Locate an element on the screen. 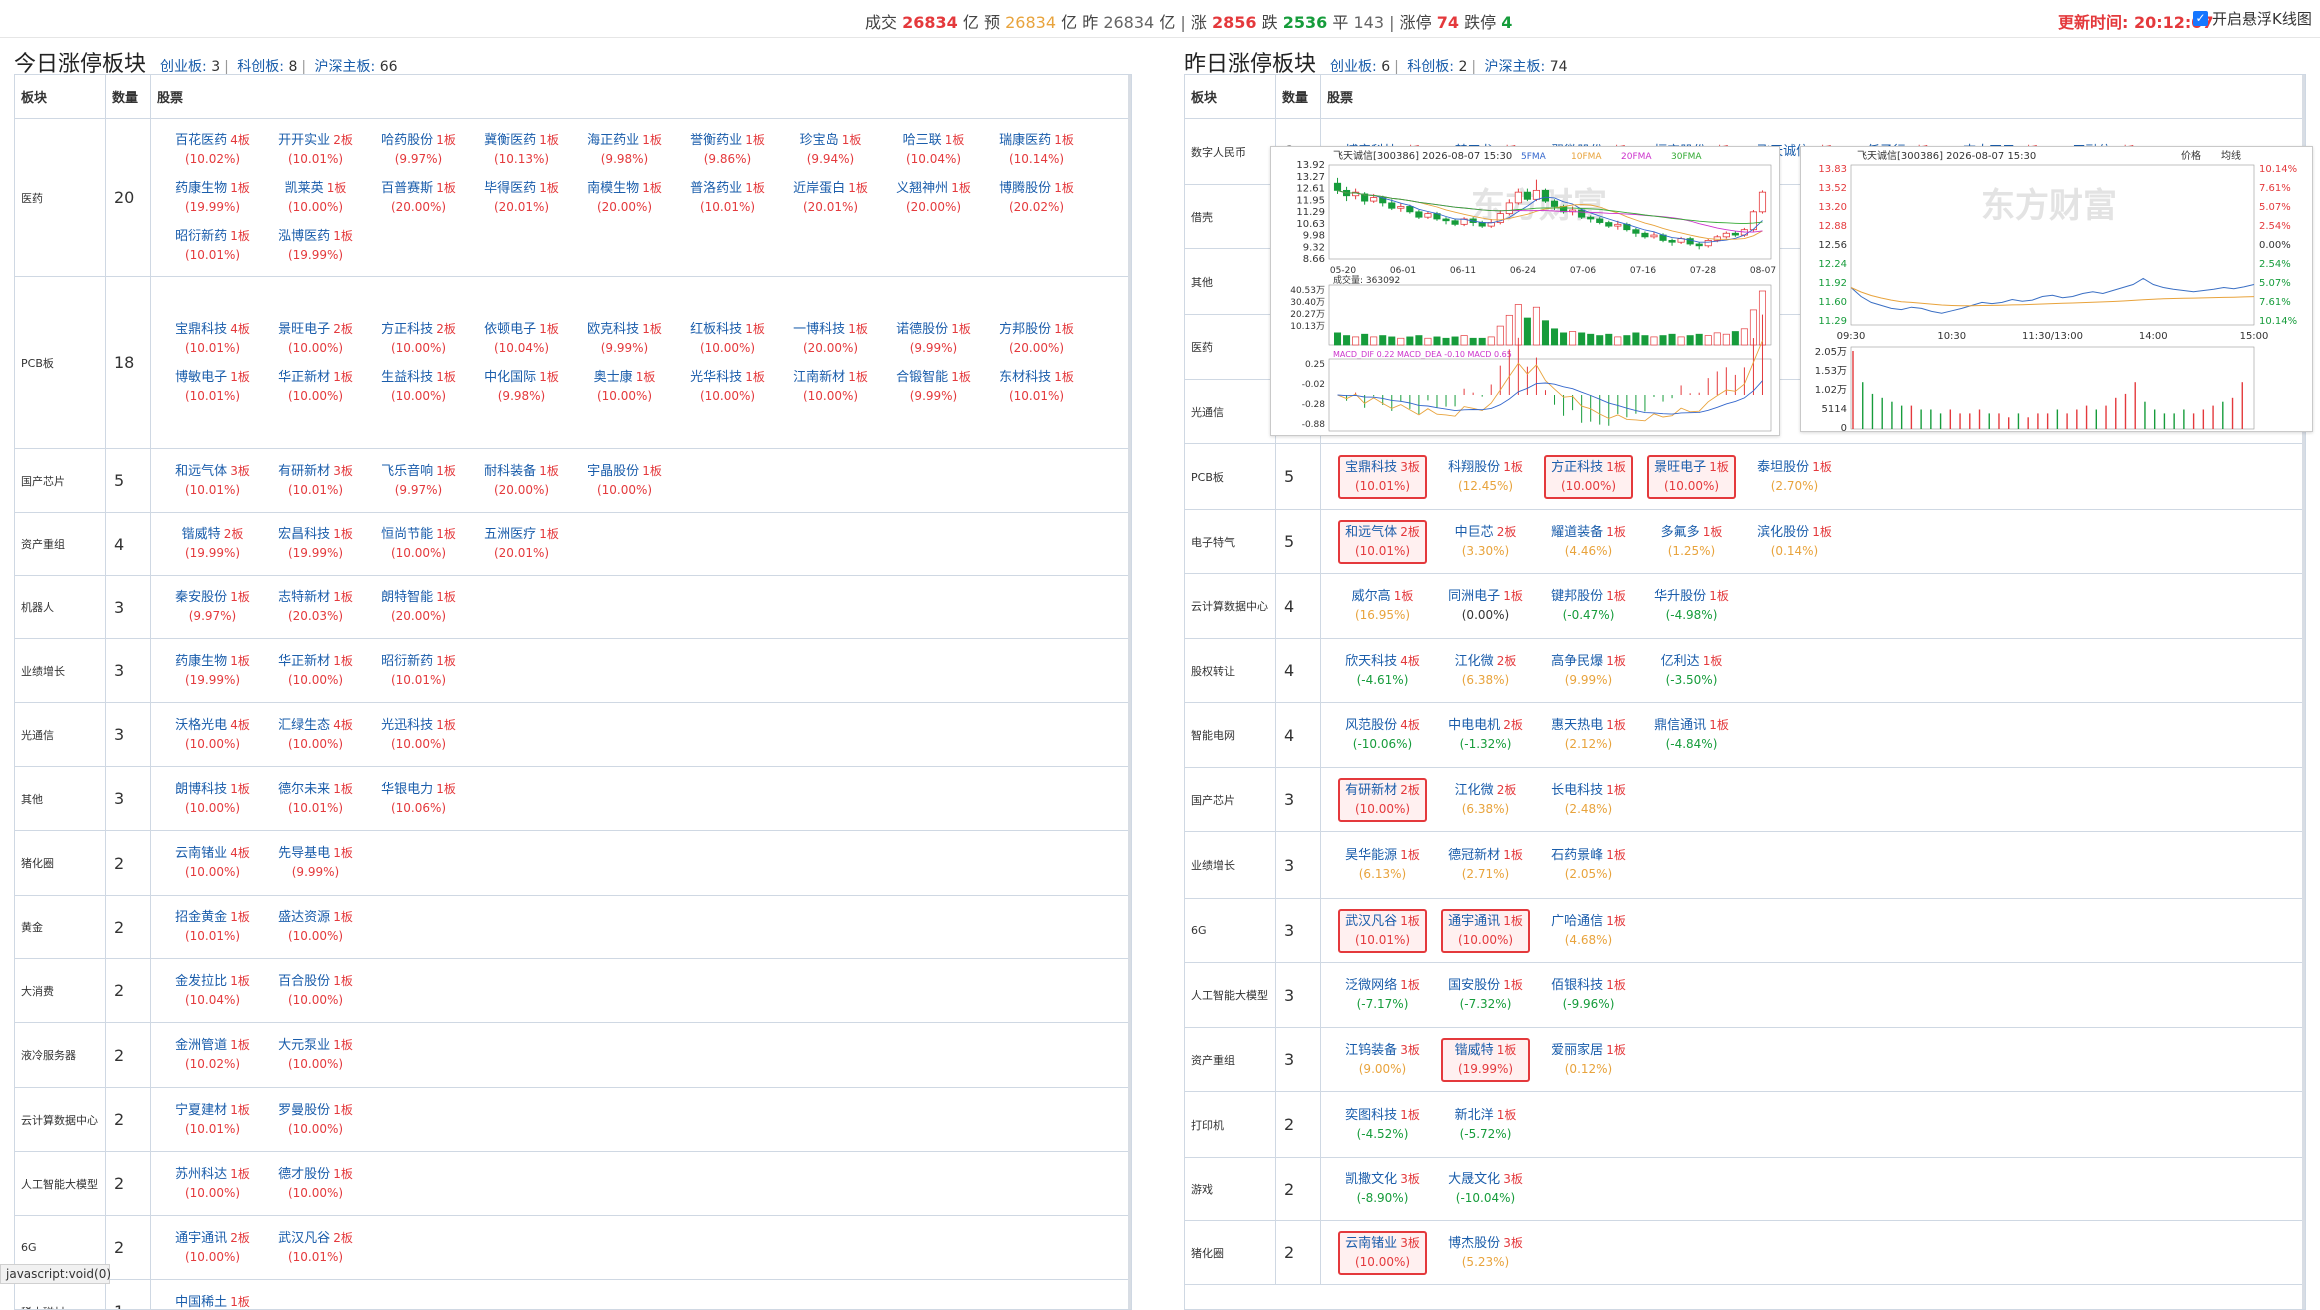 This screenshot has width=2320, height=1310. stock-name: 佰银科技 is located at coordinates (1577, 985).